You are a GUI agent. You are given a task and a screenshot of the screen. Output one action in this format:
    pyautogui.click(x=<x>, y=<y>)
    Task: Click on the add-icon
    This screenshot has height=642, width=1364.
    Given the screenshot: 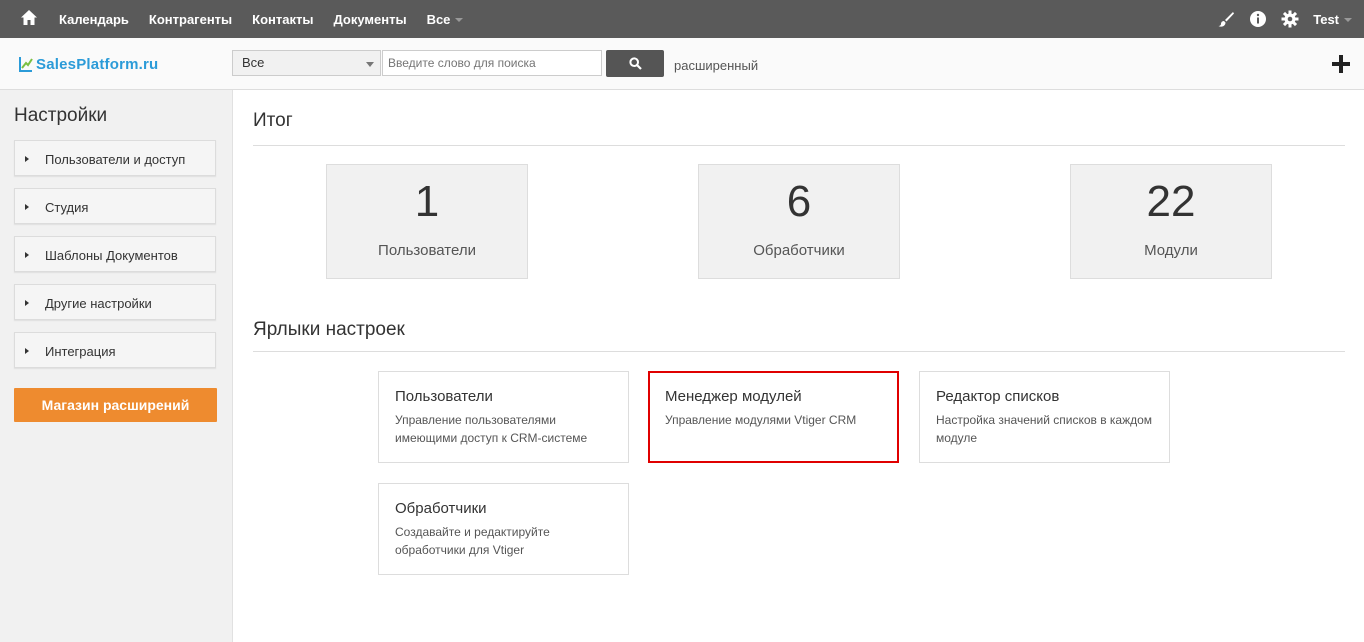 What is the action you would take?
    pyautogui.click(x=1341, y=64)
    